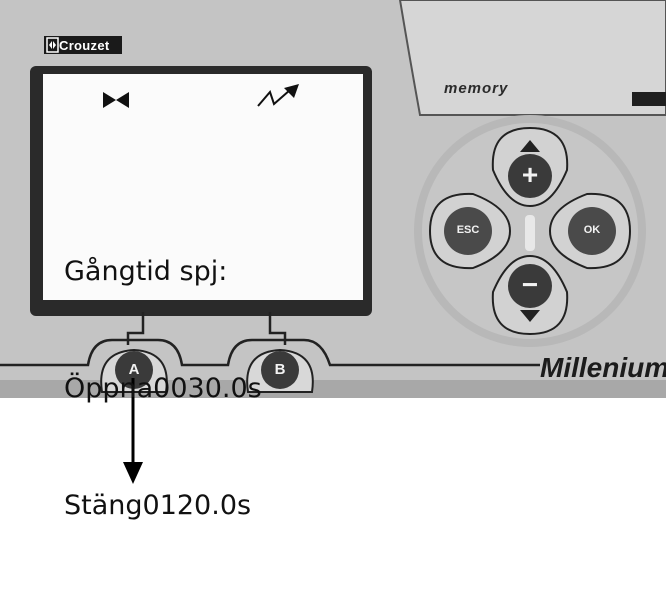 This screenshot has width=666, height=603. Describe the element at coordinates (532, 58) in the screenshot. I see `memory-cartridge` at that location.